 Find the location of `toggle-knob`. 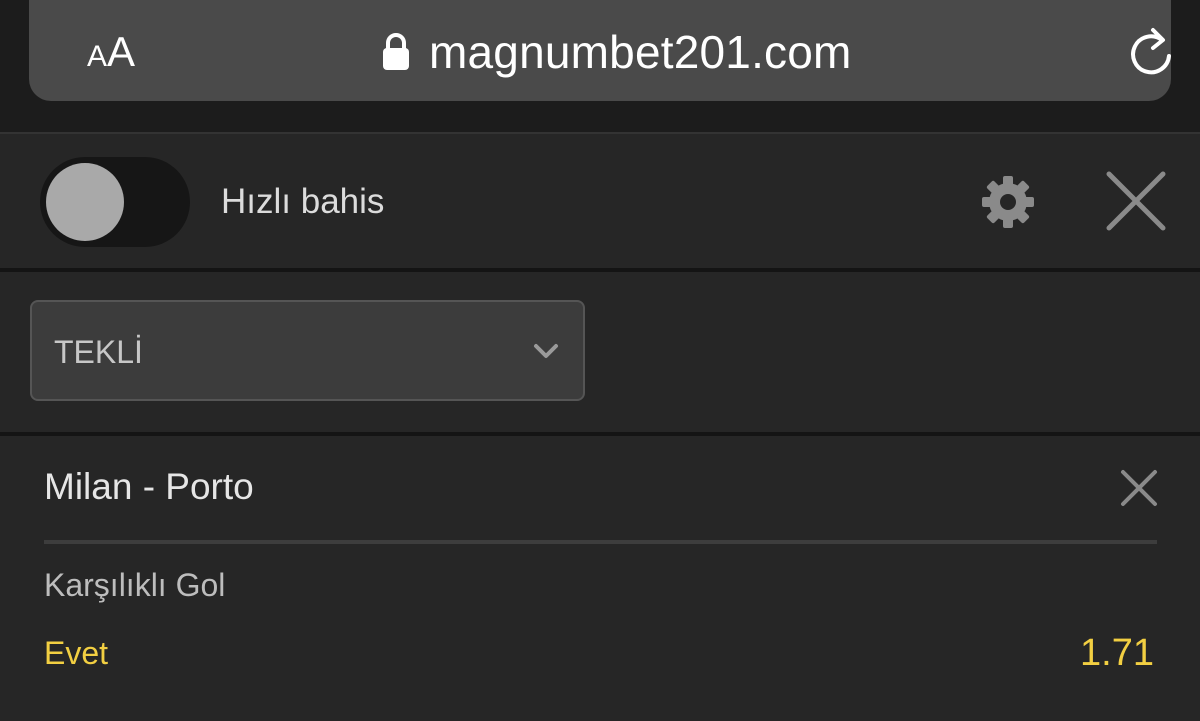

toggle-knob is located at coordinates (85, 202).